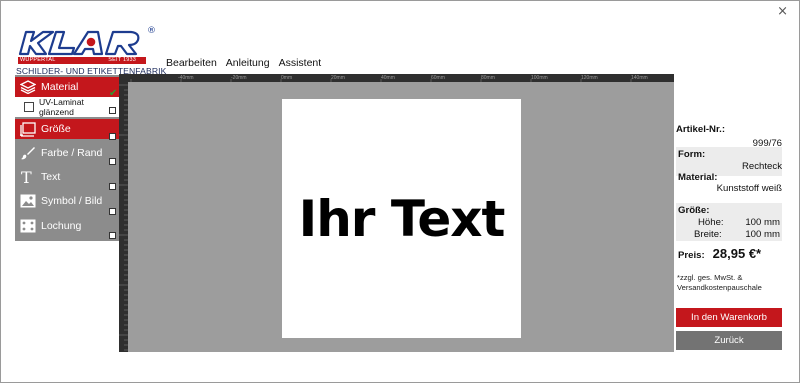 Image resolution: width=800 pixels, height=383 pixels. What do you see at coordinates (287, 78) in the screenshot?
I see `ruler-label: 0mm` at bounding box center [287, 78].